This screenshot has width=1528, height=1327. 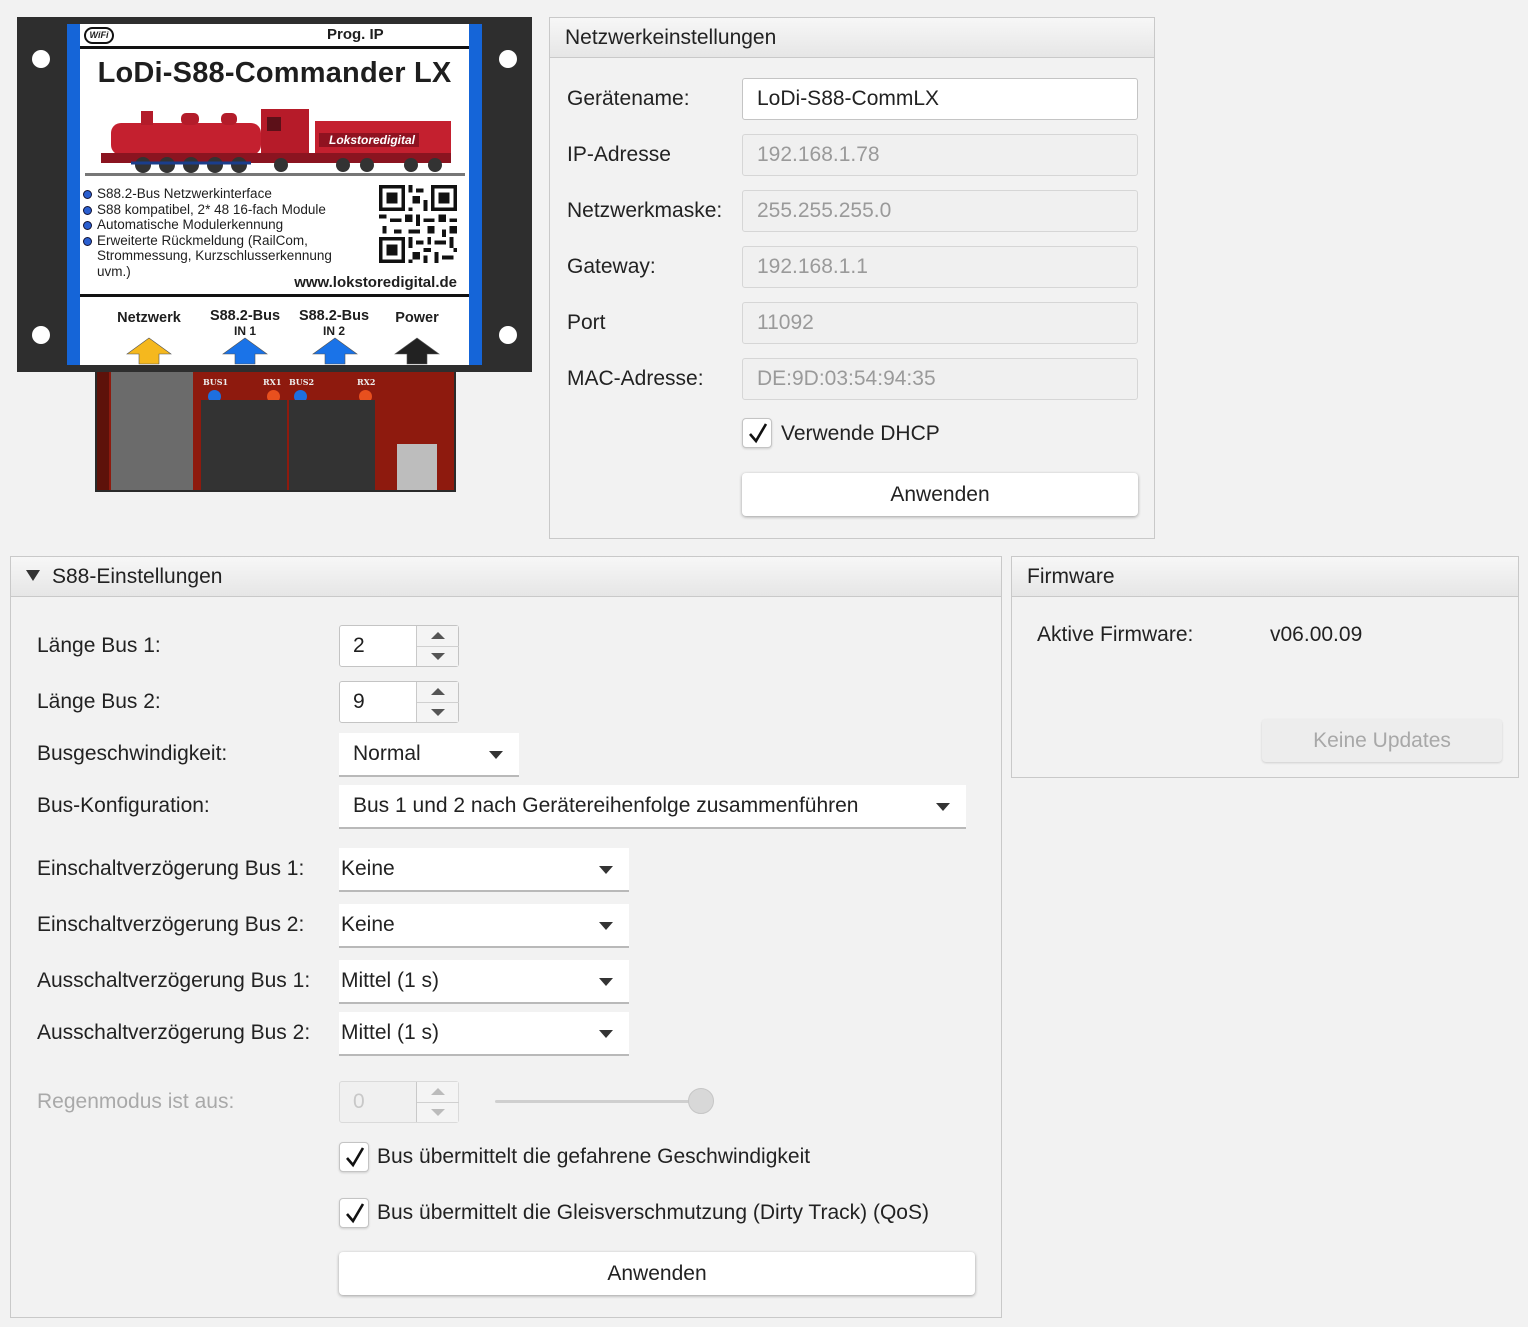 What do you see at coordinates (635, 378) in the screenshot?
I see `mac-address-label: MAC-Adresse:` at bounding box center [635, 378].